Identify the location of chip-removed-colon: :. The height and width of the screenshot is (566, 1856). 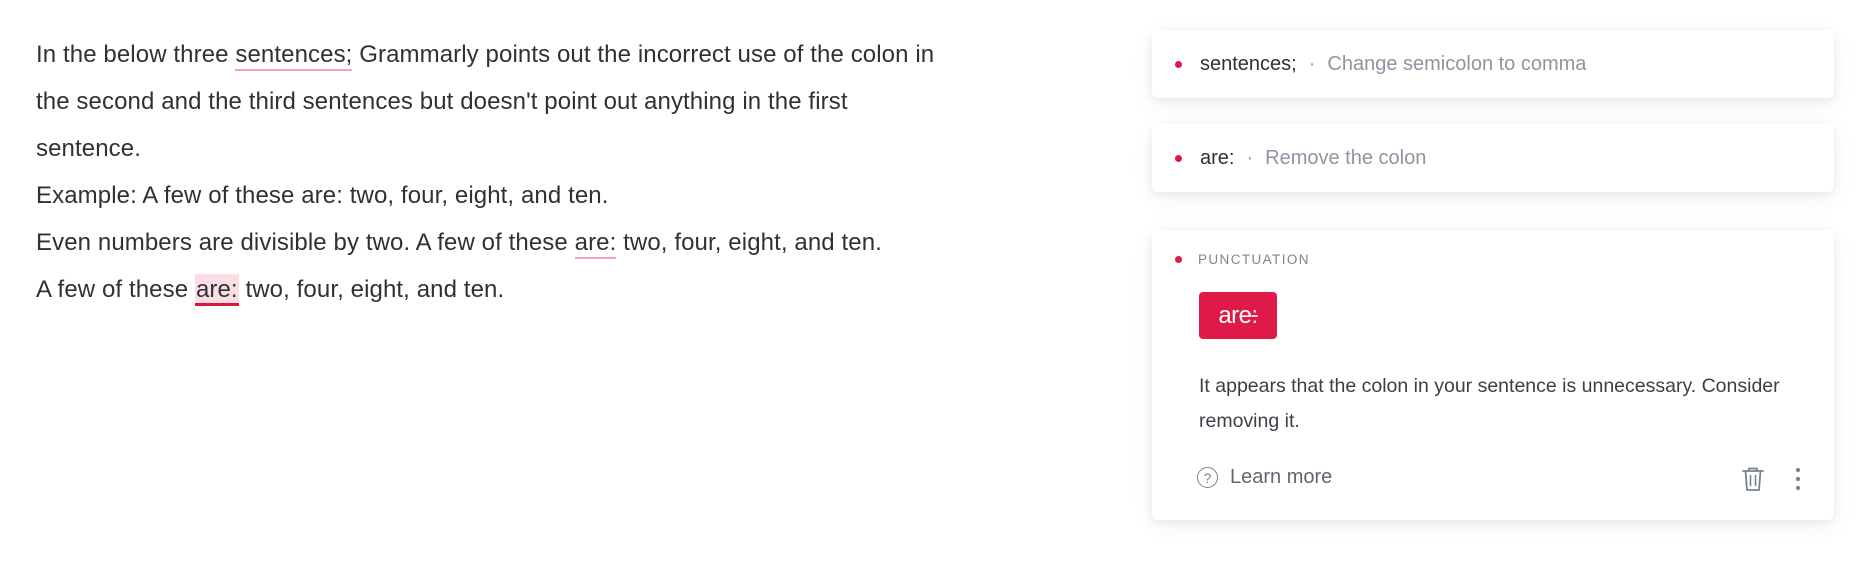
(1255, 315).